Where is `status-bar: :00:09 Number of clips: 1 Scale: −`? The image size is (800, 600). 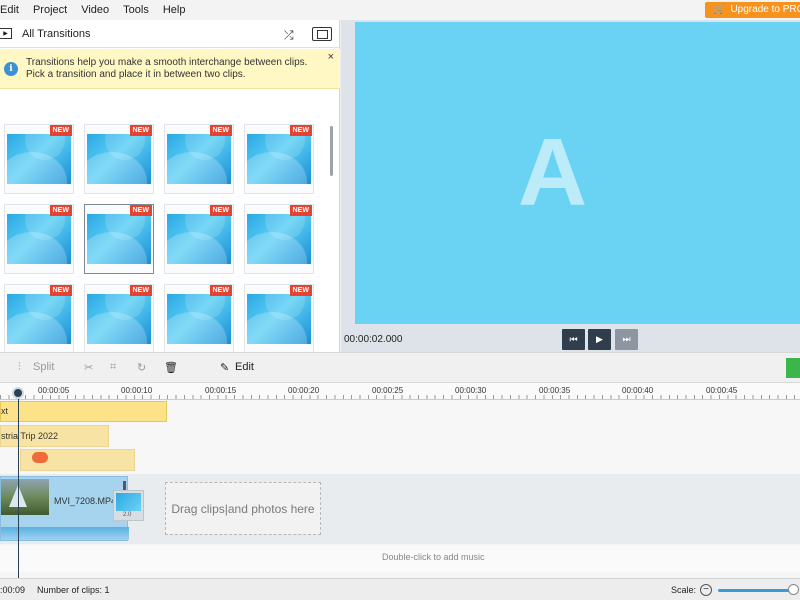 status-bar: :00:09 Number of clips: 1 Scale: − is located at coordinates (400, 589).